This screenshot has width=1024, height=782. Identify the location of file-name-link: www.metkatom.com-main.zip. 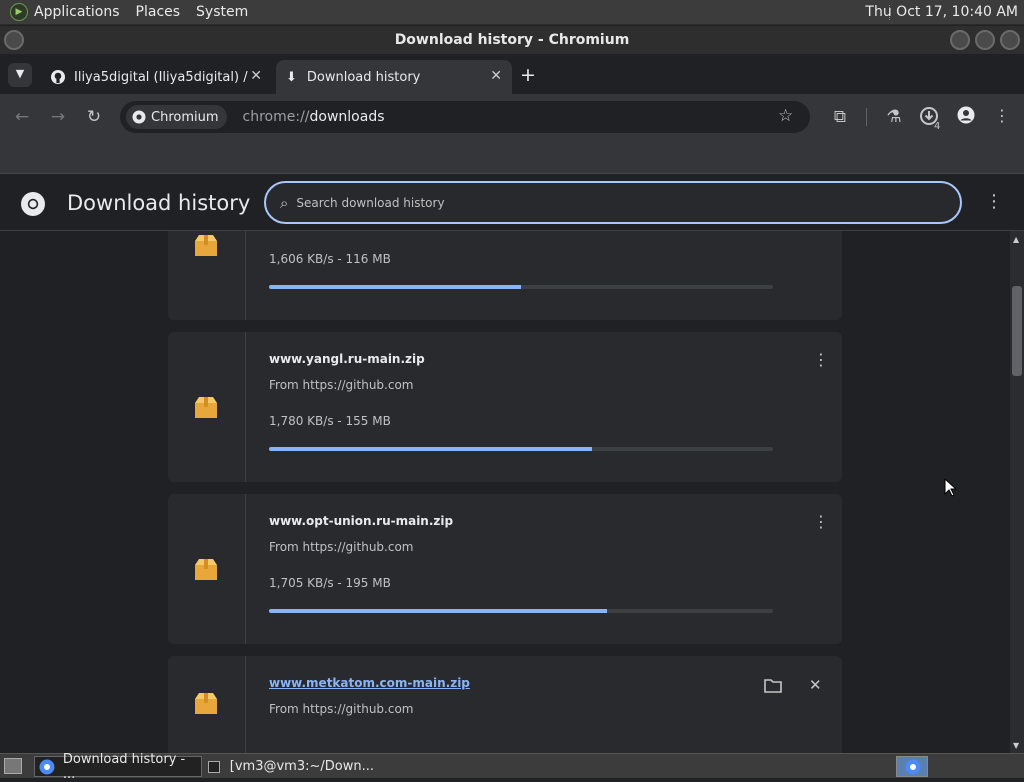
(369, 683).